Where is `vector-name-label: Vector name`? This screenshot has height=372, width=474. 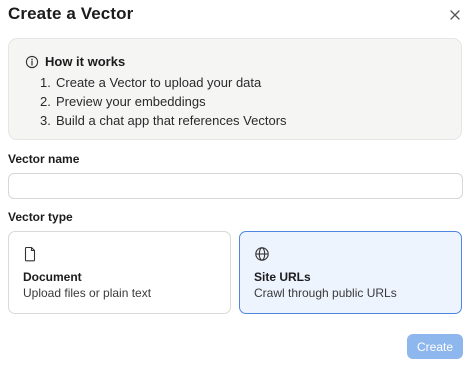 vector-name-label: Vector name is located at coordinates (44, 159).